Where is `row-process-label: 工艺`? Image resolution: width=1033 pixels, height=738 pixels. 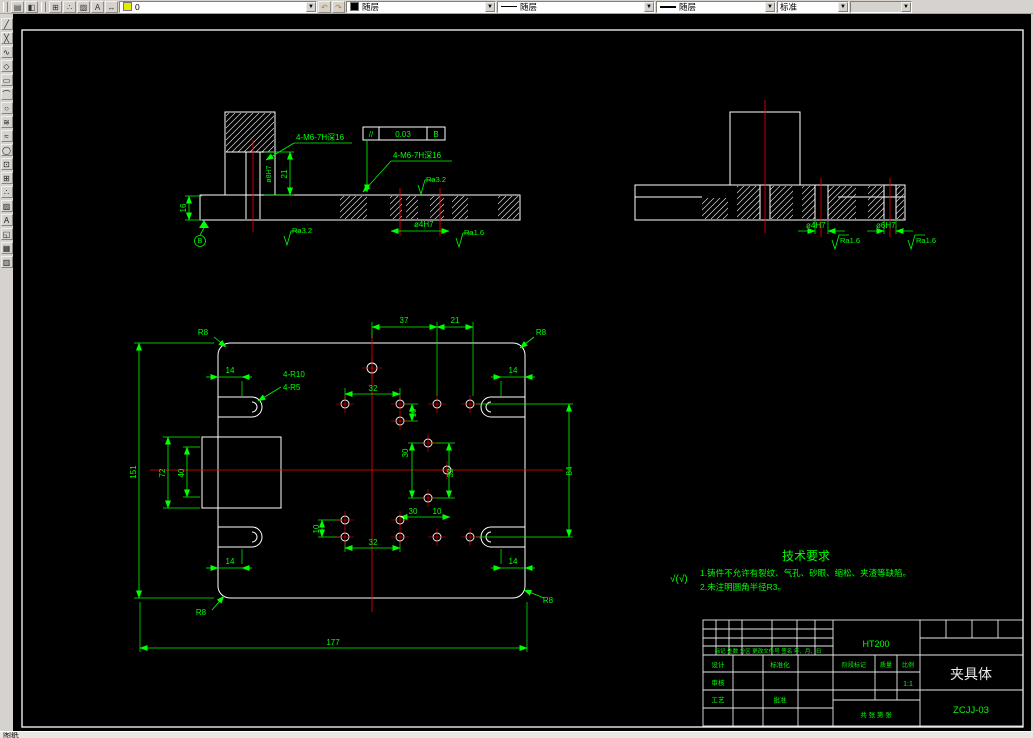 row-process-label: 工艺 is located at coordinates (719, 700).